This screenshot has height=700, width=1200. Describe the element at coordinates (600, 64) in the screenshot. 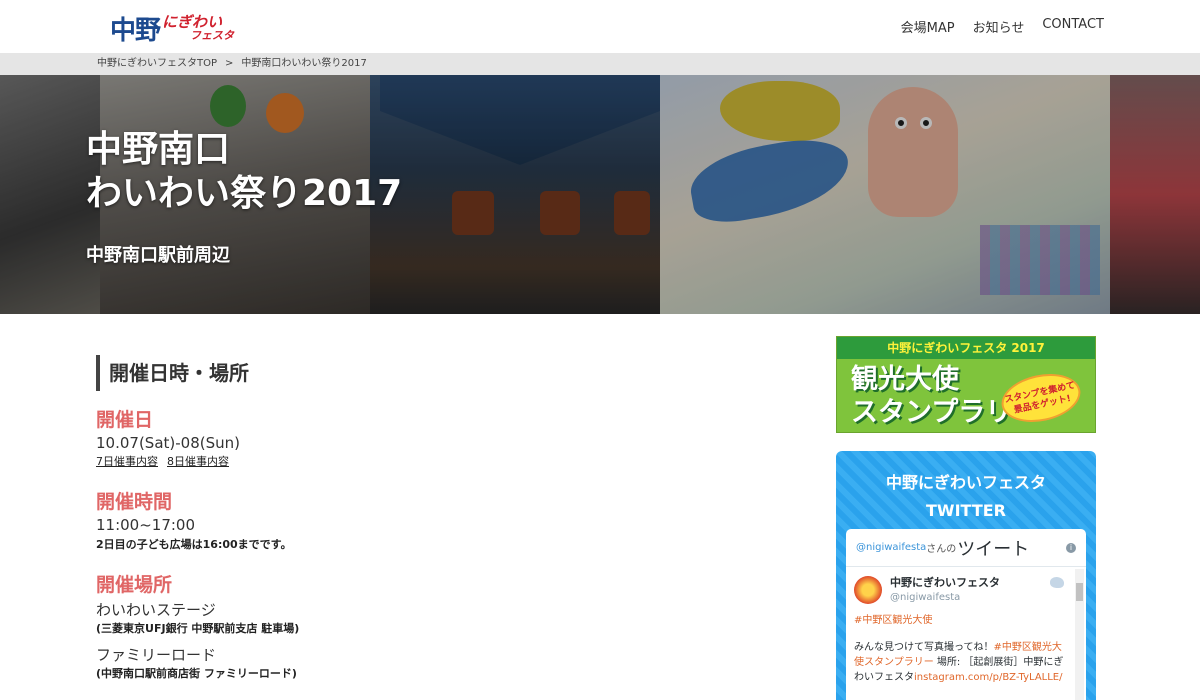

I see `breadcrumb: 中野にぎわいフェスタTOP > 中野南口わいわい祭り2017` at that location.